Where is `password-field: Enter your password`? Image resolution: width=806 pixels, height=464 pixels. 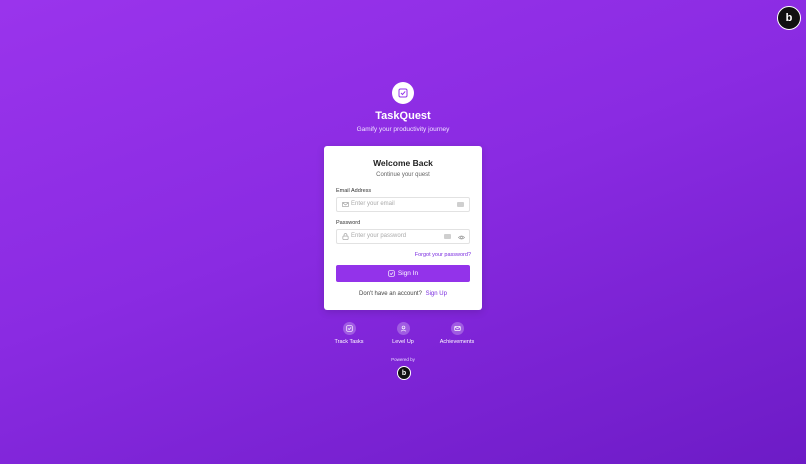
password-field: Enter your password is located at coordinates (403, 236).